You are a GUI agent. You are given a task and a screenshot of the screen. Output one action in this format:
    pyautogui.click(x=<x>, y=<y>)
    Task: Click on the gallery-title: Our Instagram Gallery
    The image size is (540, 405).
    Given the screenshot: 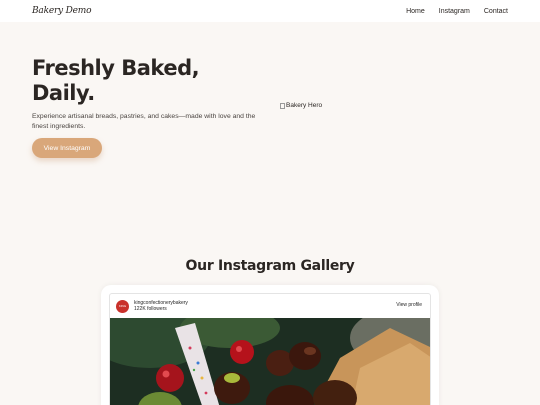 What is the action you would take?
    pyautogui.click(x=270, y=266)
    